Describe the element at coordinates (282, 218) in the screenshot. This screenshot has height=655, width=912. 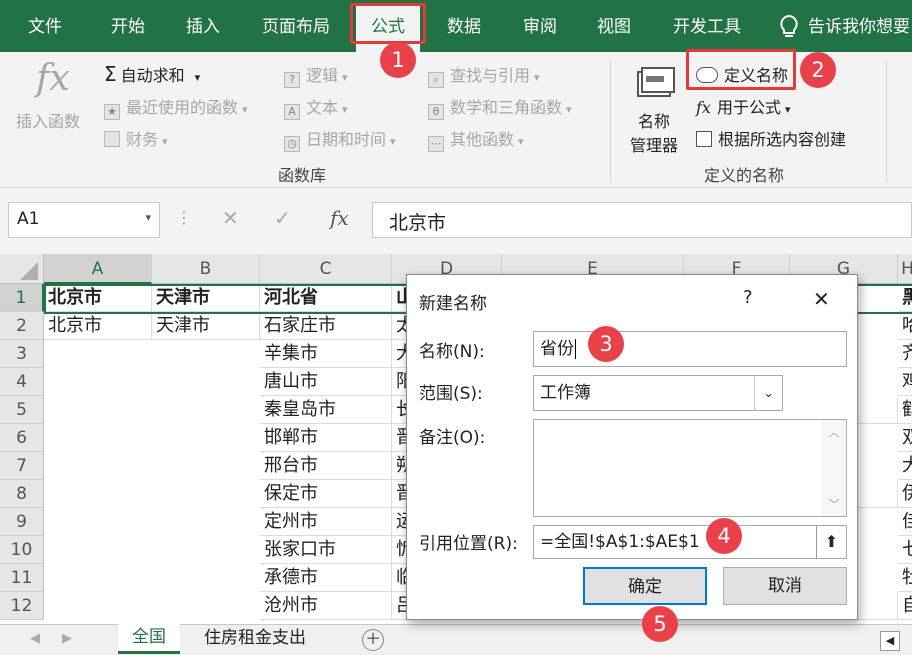
I see `check-icon: ✓` at that location.